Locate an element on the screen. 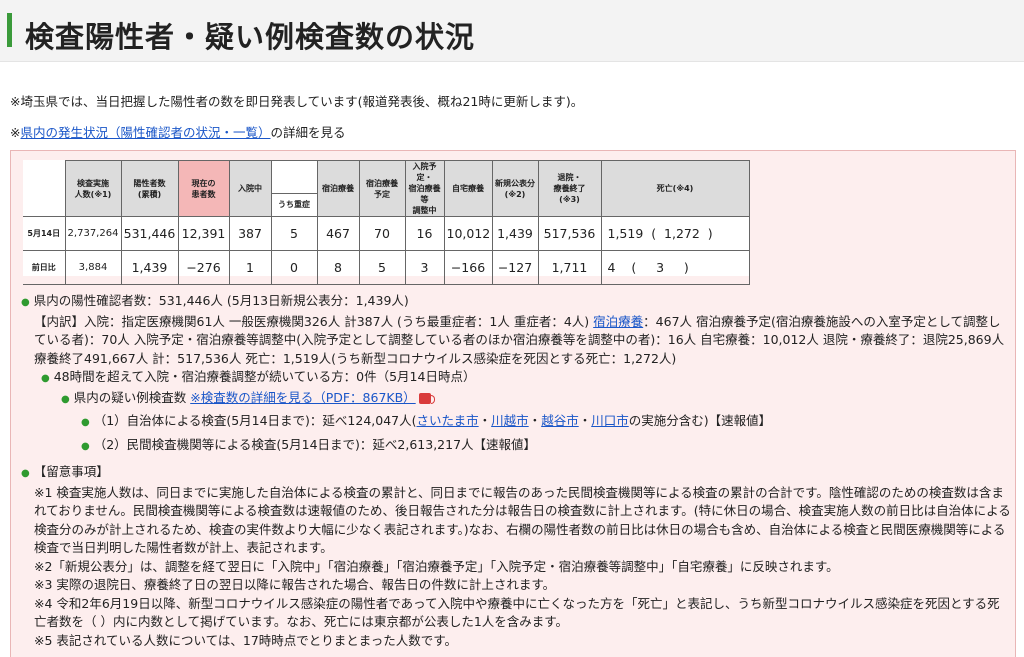 This screenshot has height=657, width=1024. outbreak-status-link: 県内の発生状況（陽性確認者の状況・一覧） is located at coordinates (145, 132).